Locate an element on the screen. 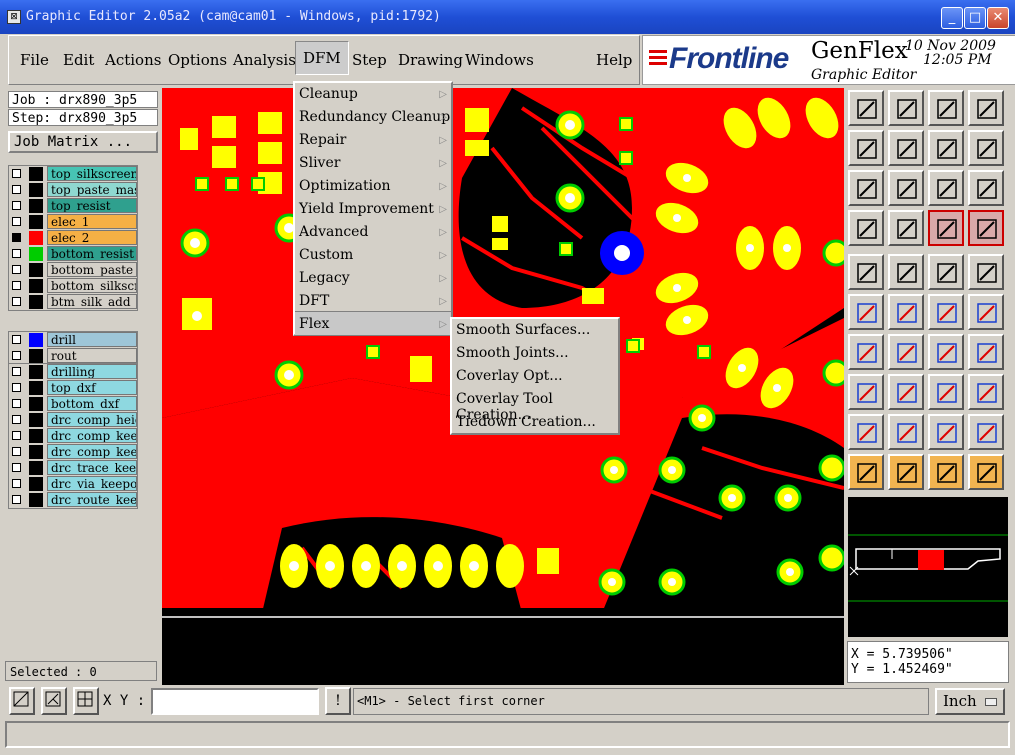 This screenshot has width=1015, height=755. select-poly-button is located at coordinates (906, 272).